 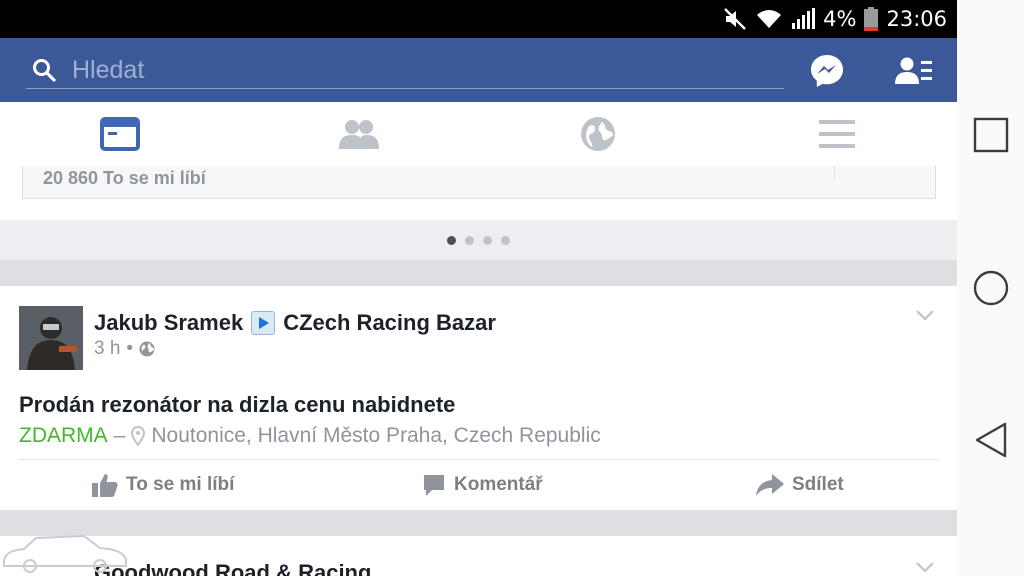 What do you see at coordinates (871, 19) in the screenshot?
I see `battery-icon` at bounding box center [871, 19].